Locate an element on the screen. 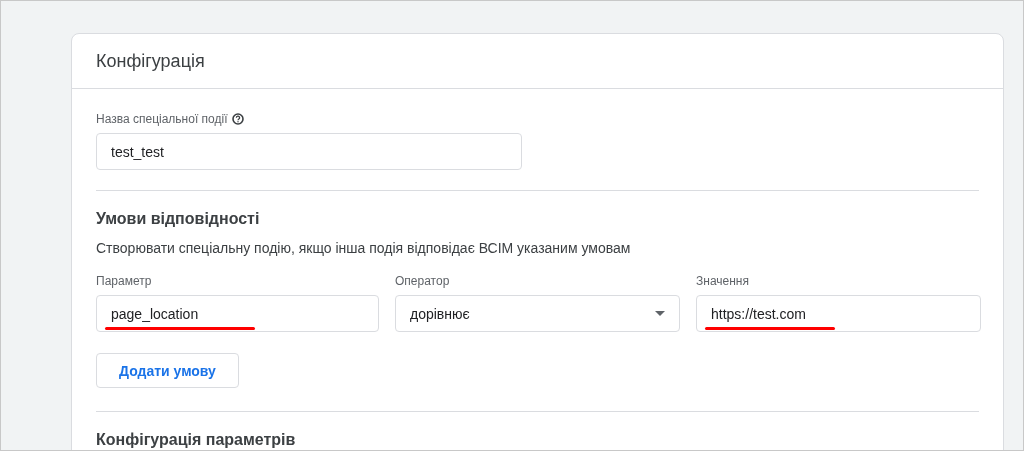 The height and width of the screenshot is (451, 1024). event-name-field: test_test is located at coordinates (309, 151).